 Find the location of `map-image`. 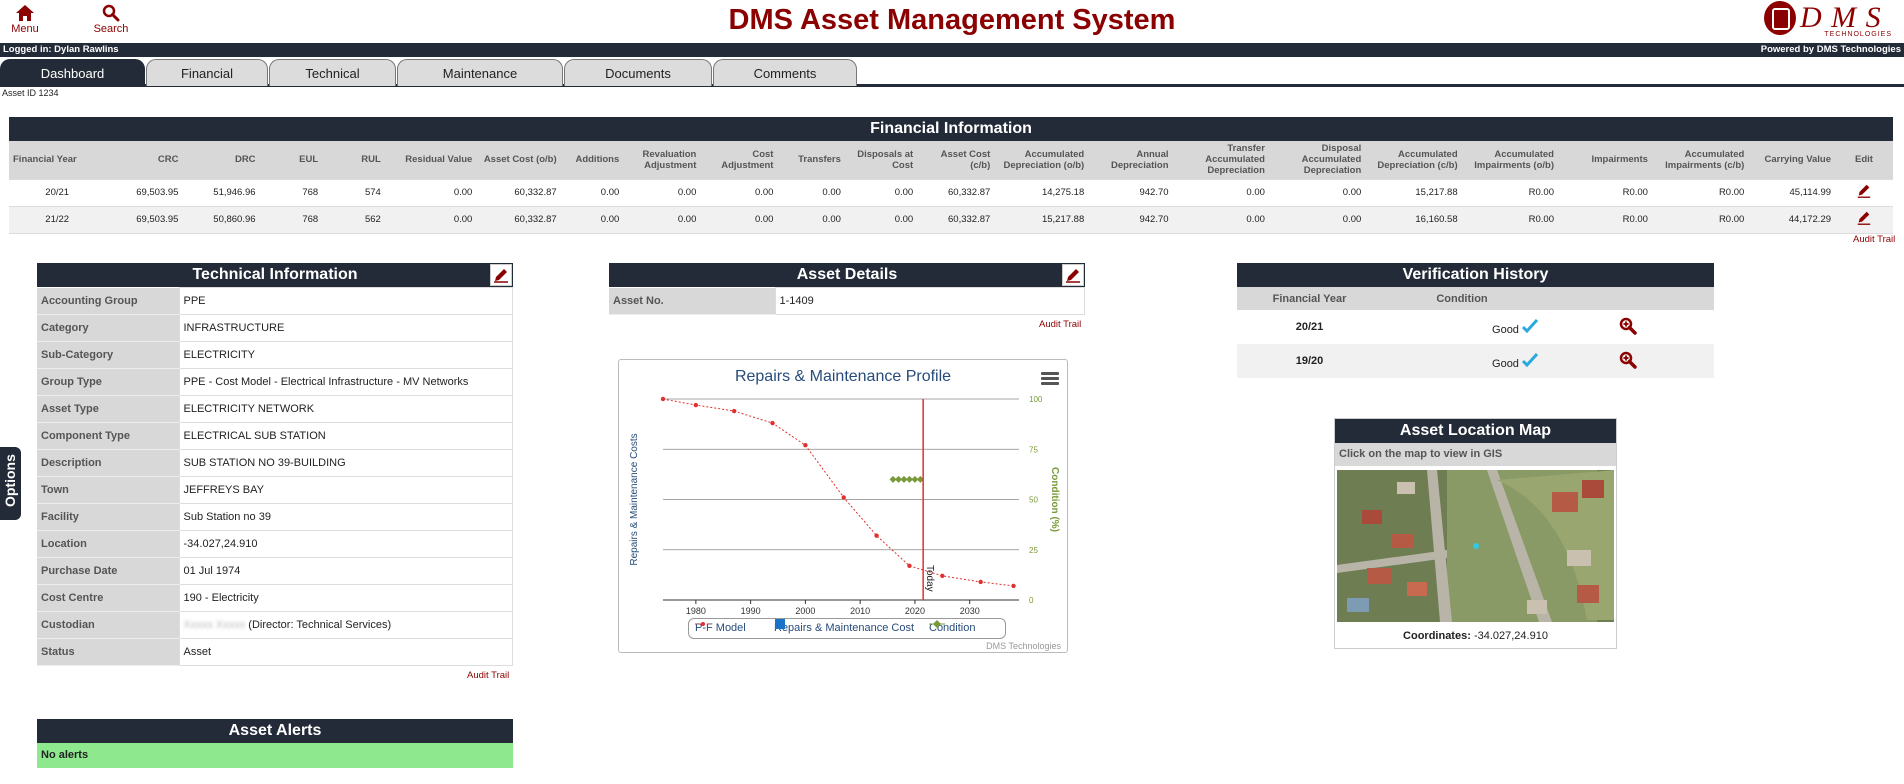

map-image is located at coordinates (1475, 546).